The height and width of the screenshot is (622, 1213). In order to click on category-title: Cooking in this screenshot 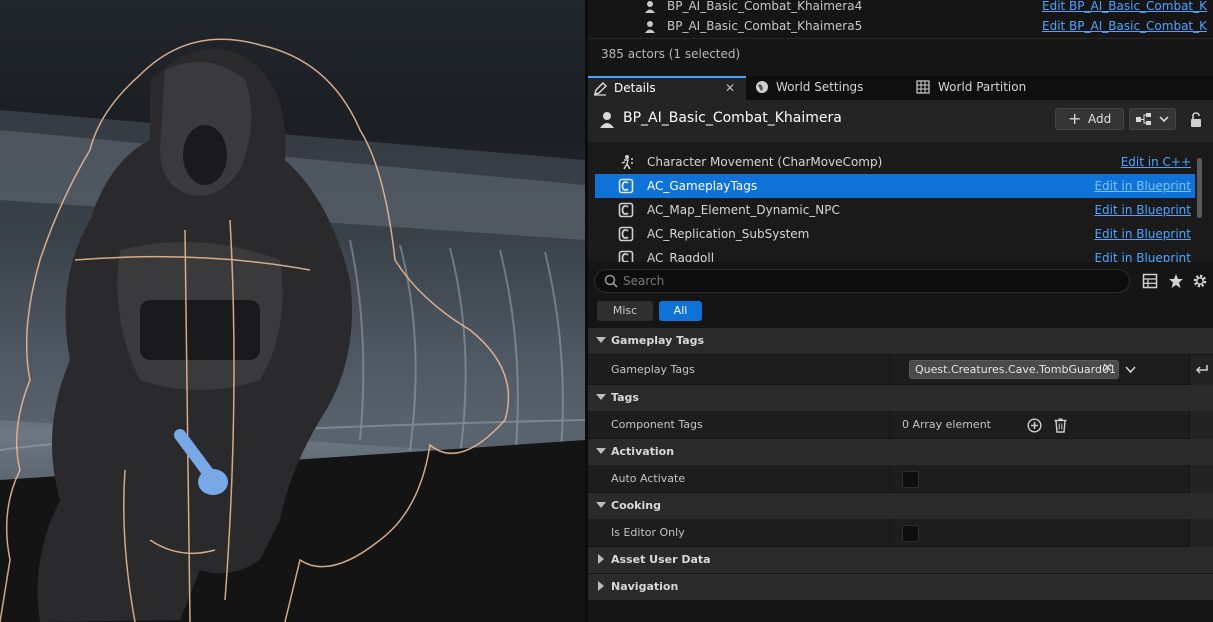, I will do `click(636, 505)`.